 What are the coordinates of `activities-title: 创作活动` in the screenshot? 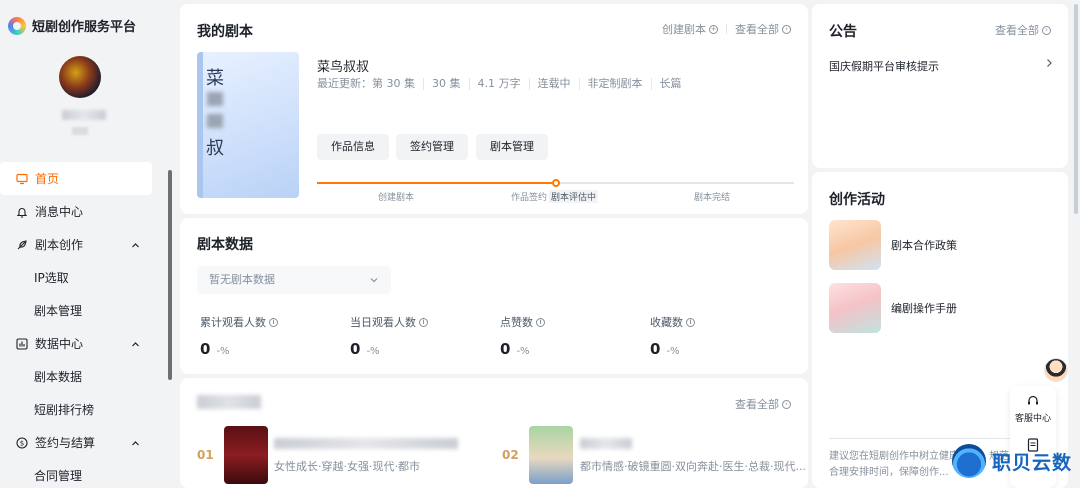 It's located at (857, 200).